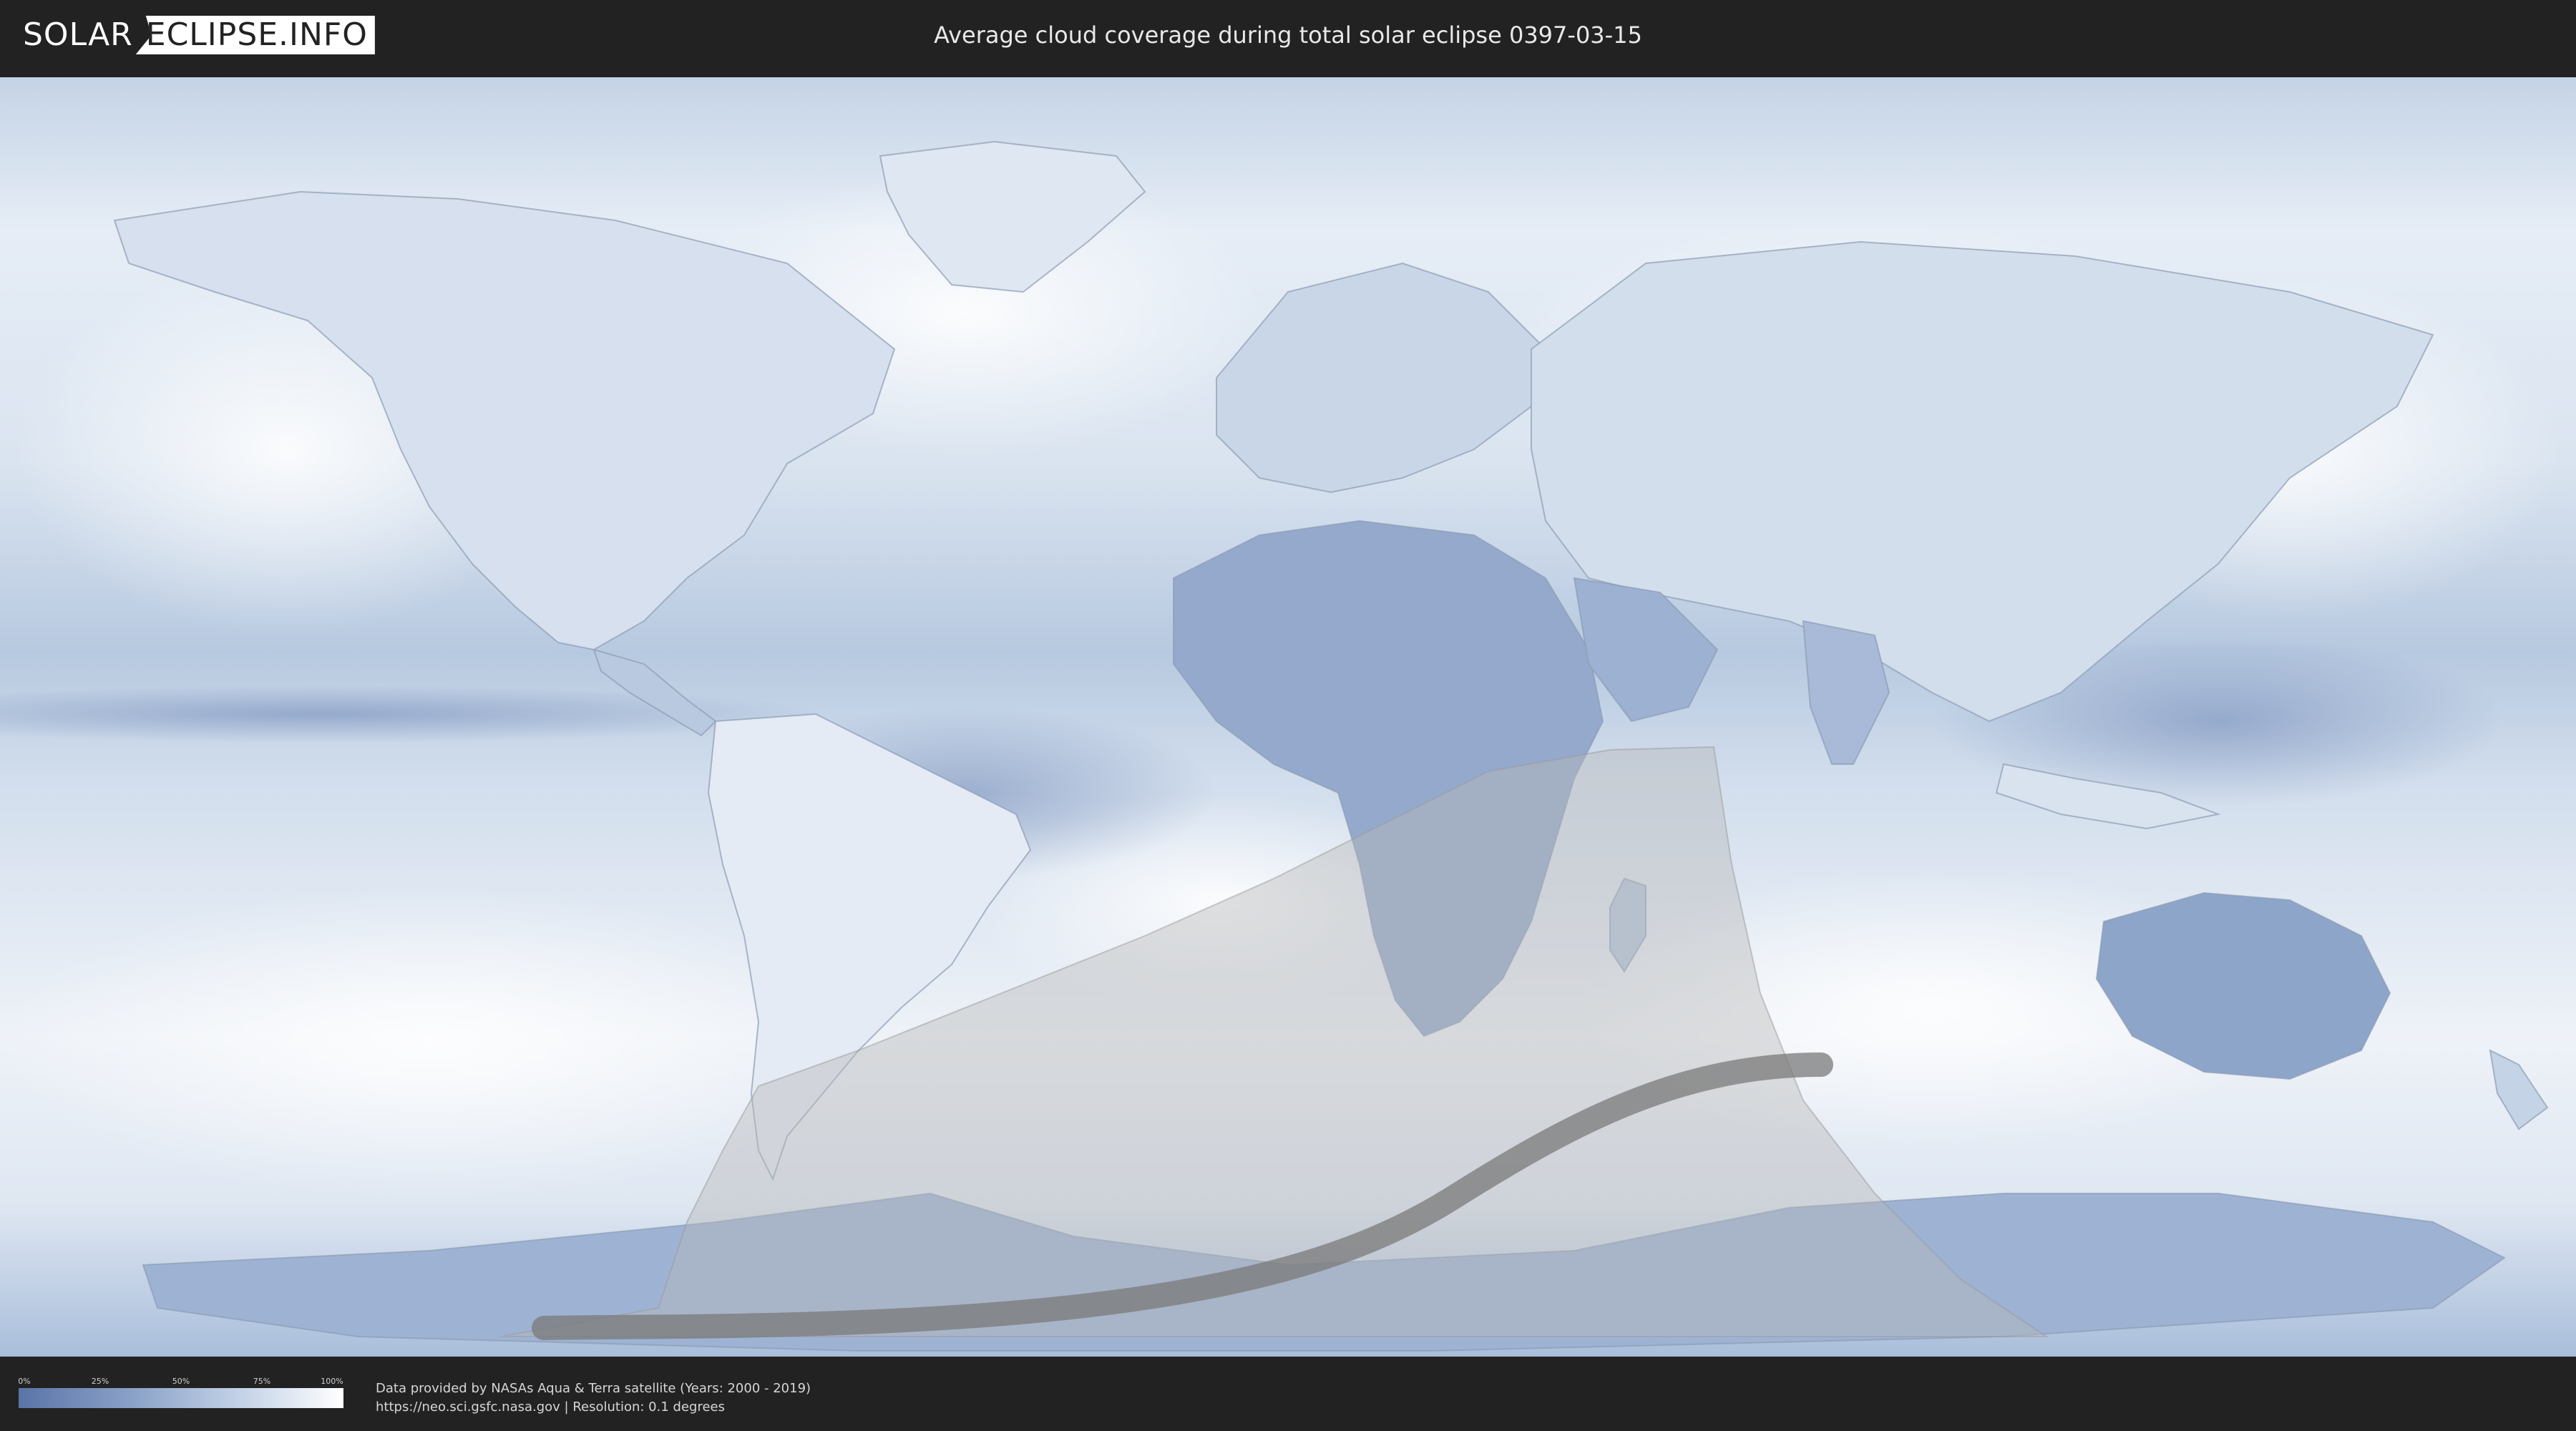  I want to click on legend-ticks: 0% 25% 50% 75% 100%, so click(180, 1383).